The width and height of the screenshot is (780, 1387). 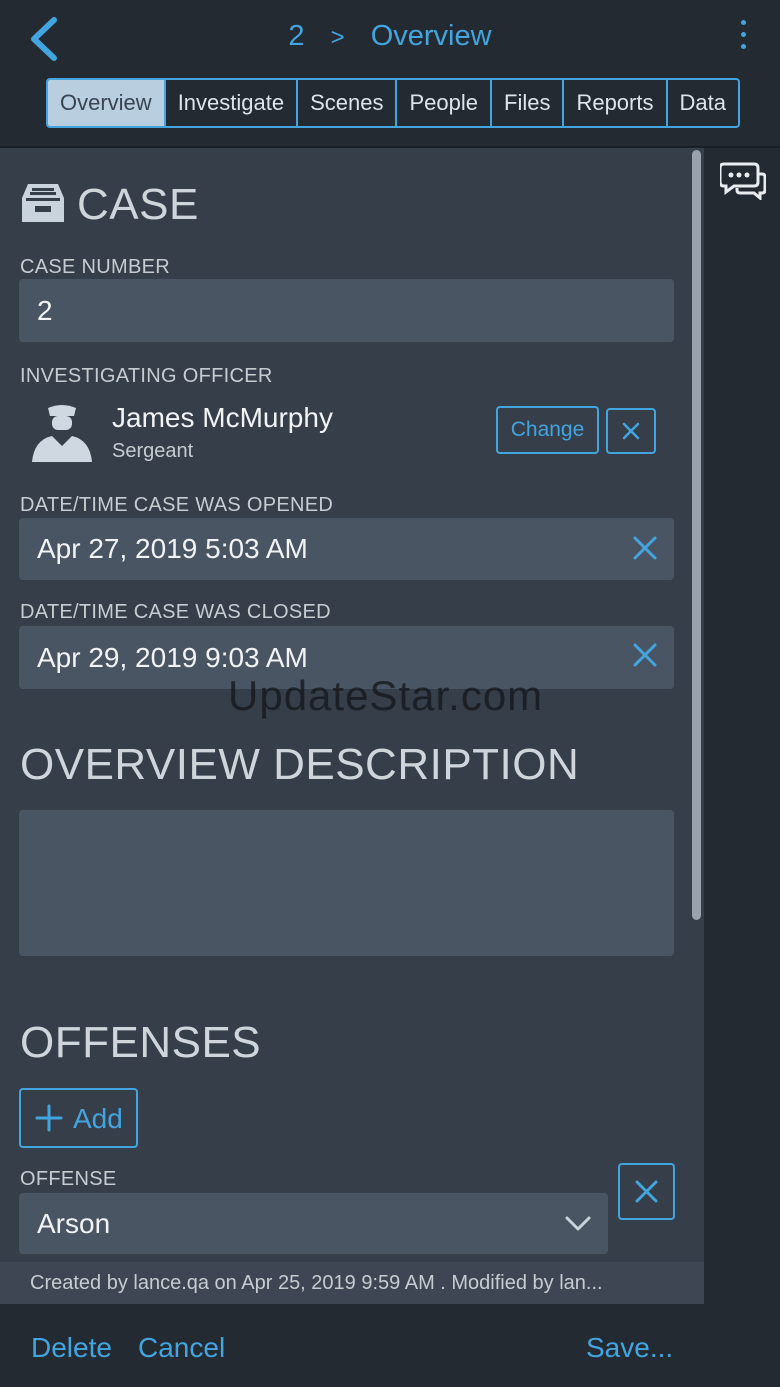 I want to click on add-offense-button: Add, so click(x=78, y=1118).